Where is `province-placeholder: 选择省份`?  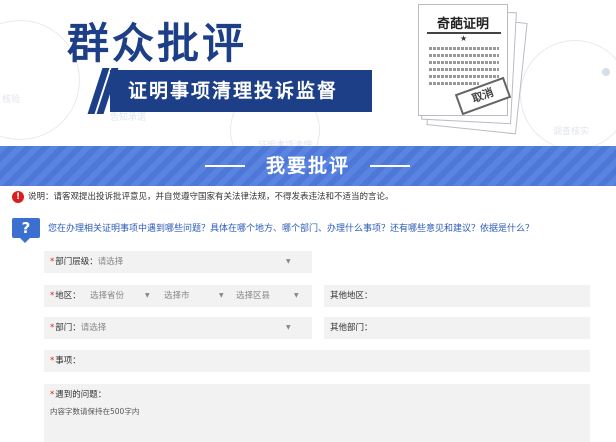 province-placeholder: 选择省份 is located at coordinates (107, 296).